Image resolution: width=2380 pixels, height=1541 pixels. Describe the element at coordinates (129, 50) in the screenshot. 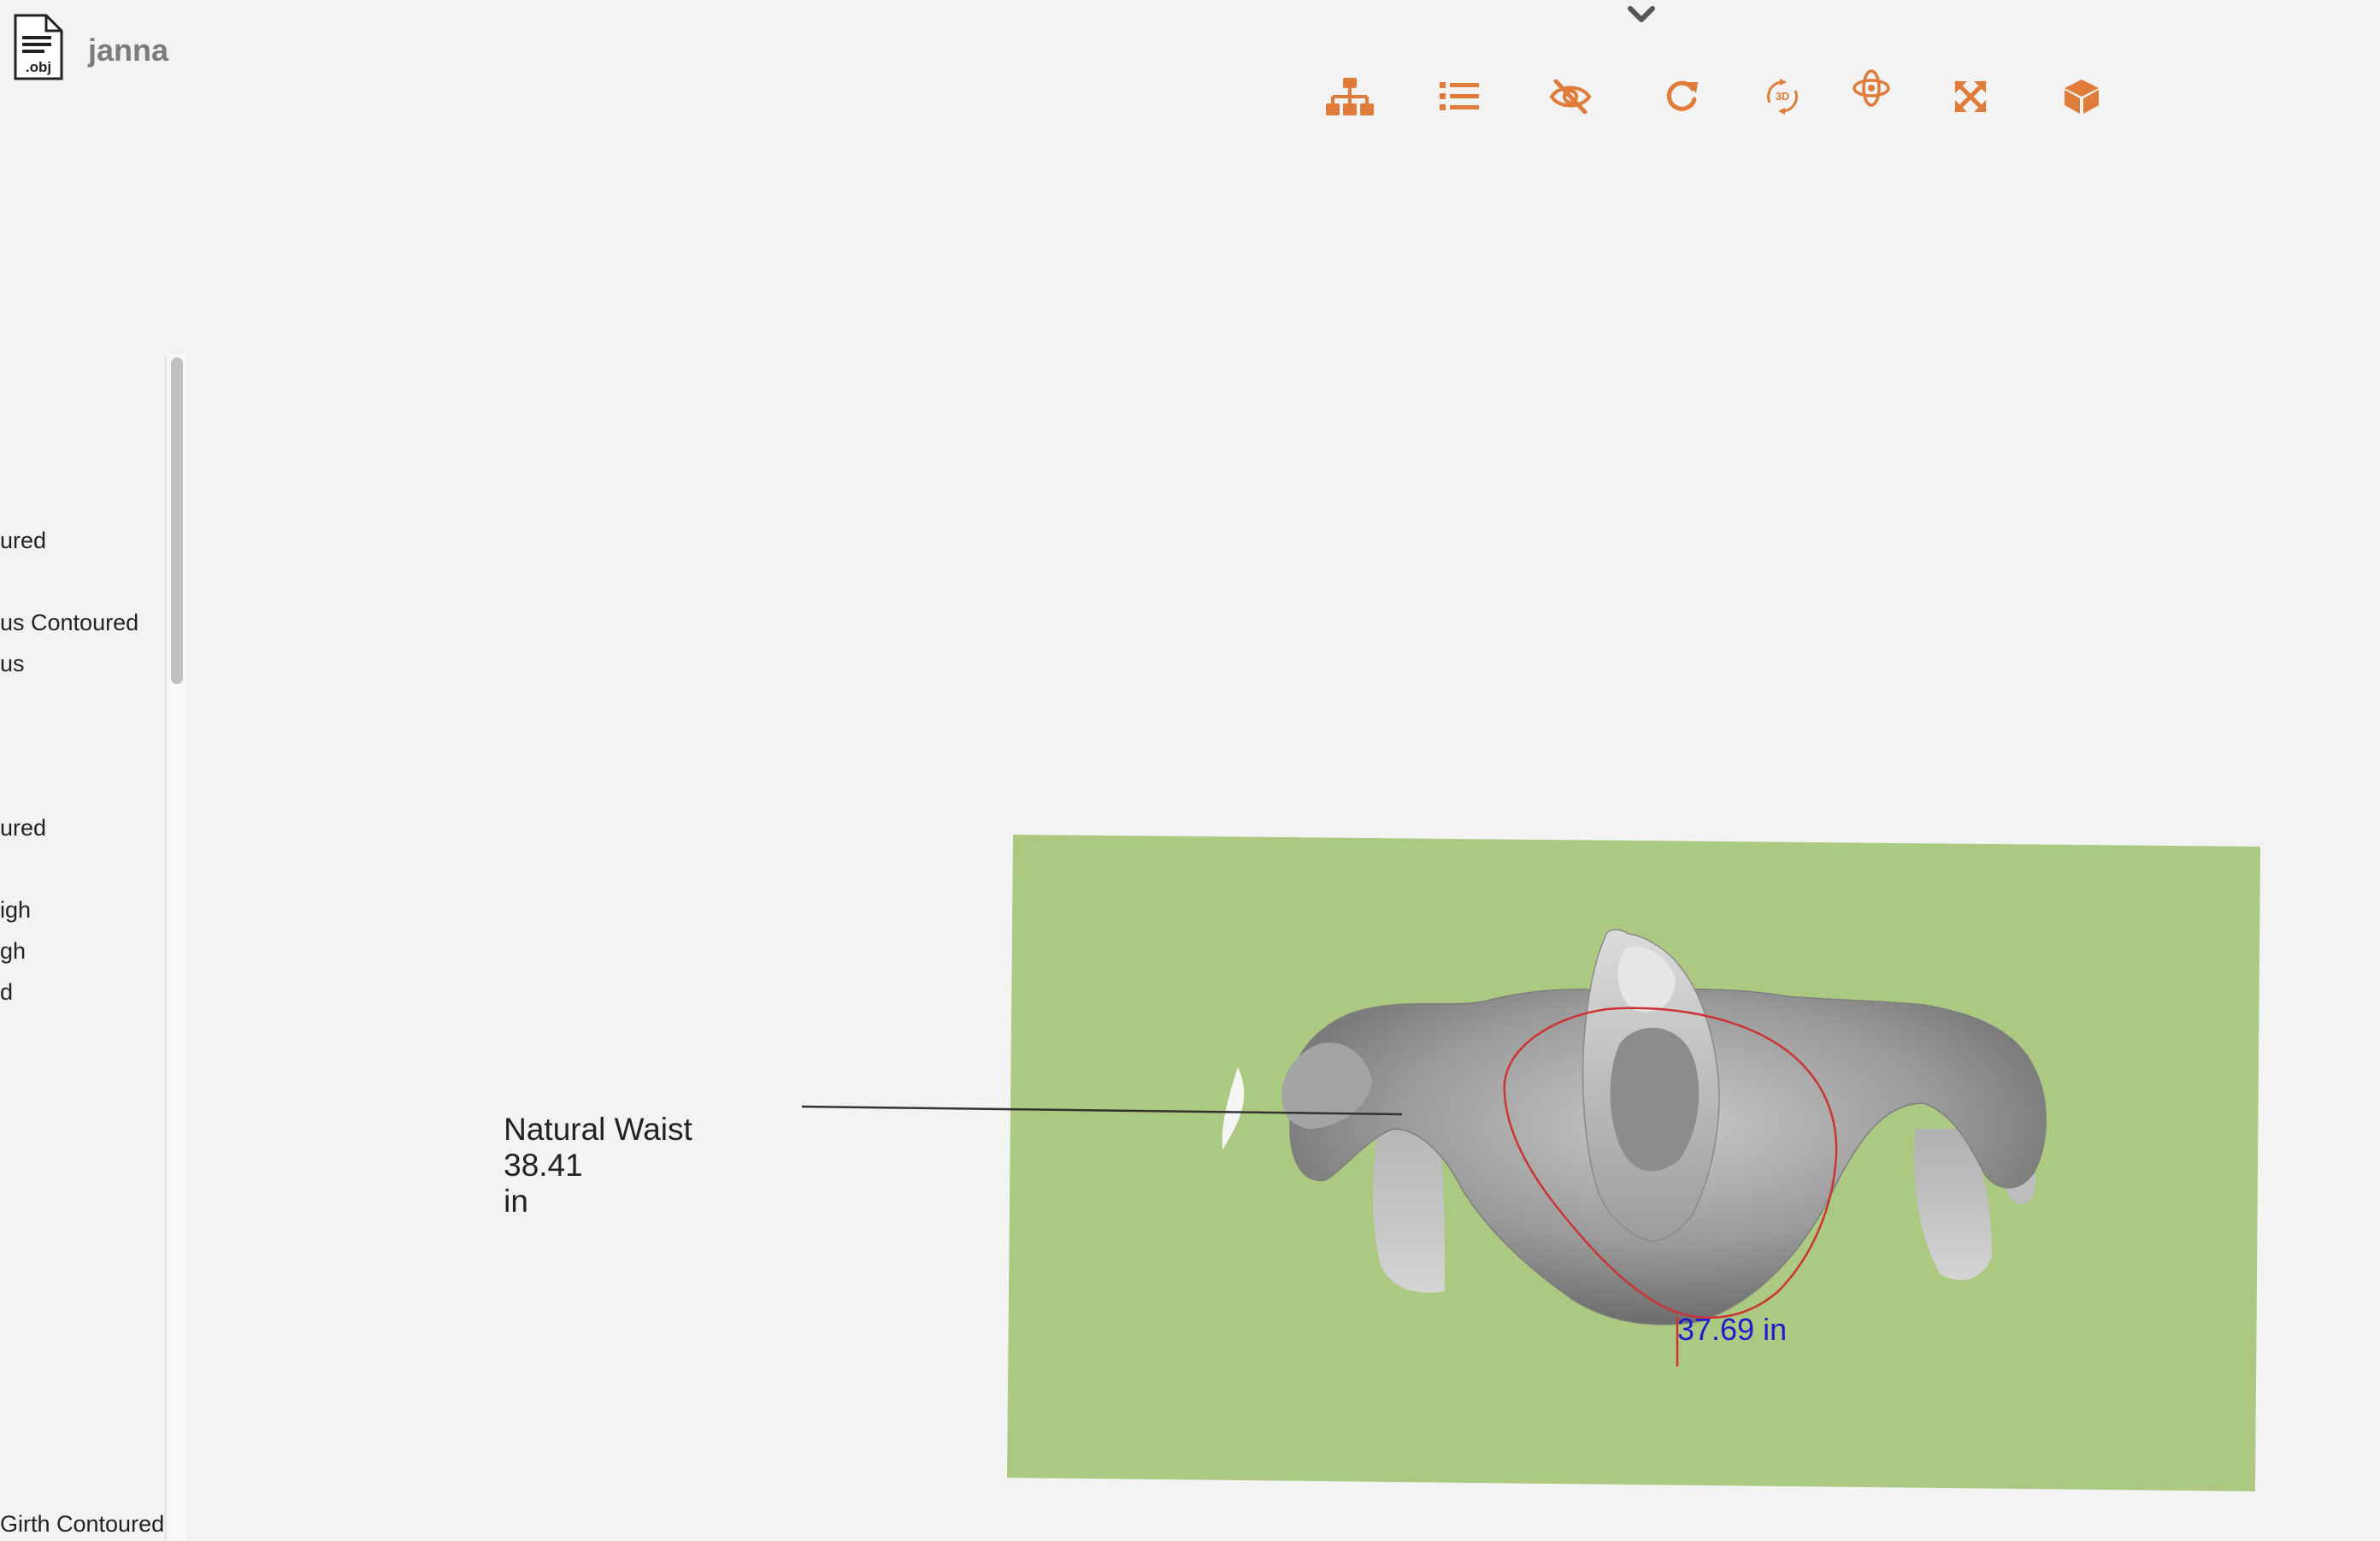

I see `file-title: janna` at that location.